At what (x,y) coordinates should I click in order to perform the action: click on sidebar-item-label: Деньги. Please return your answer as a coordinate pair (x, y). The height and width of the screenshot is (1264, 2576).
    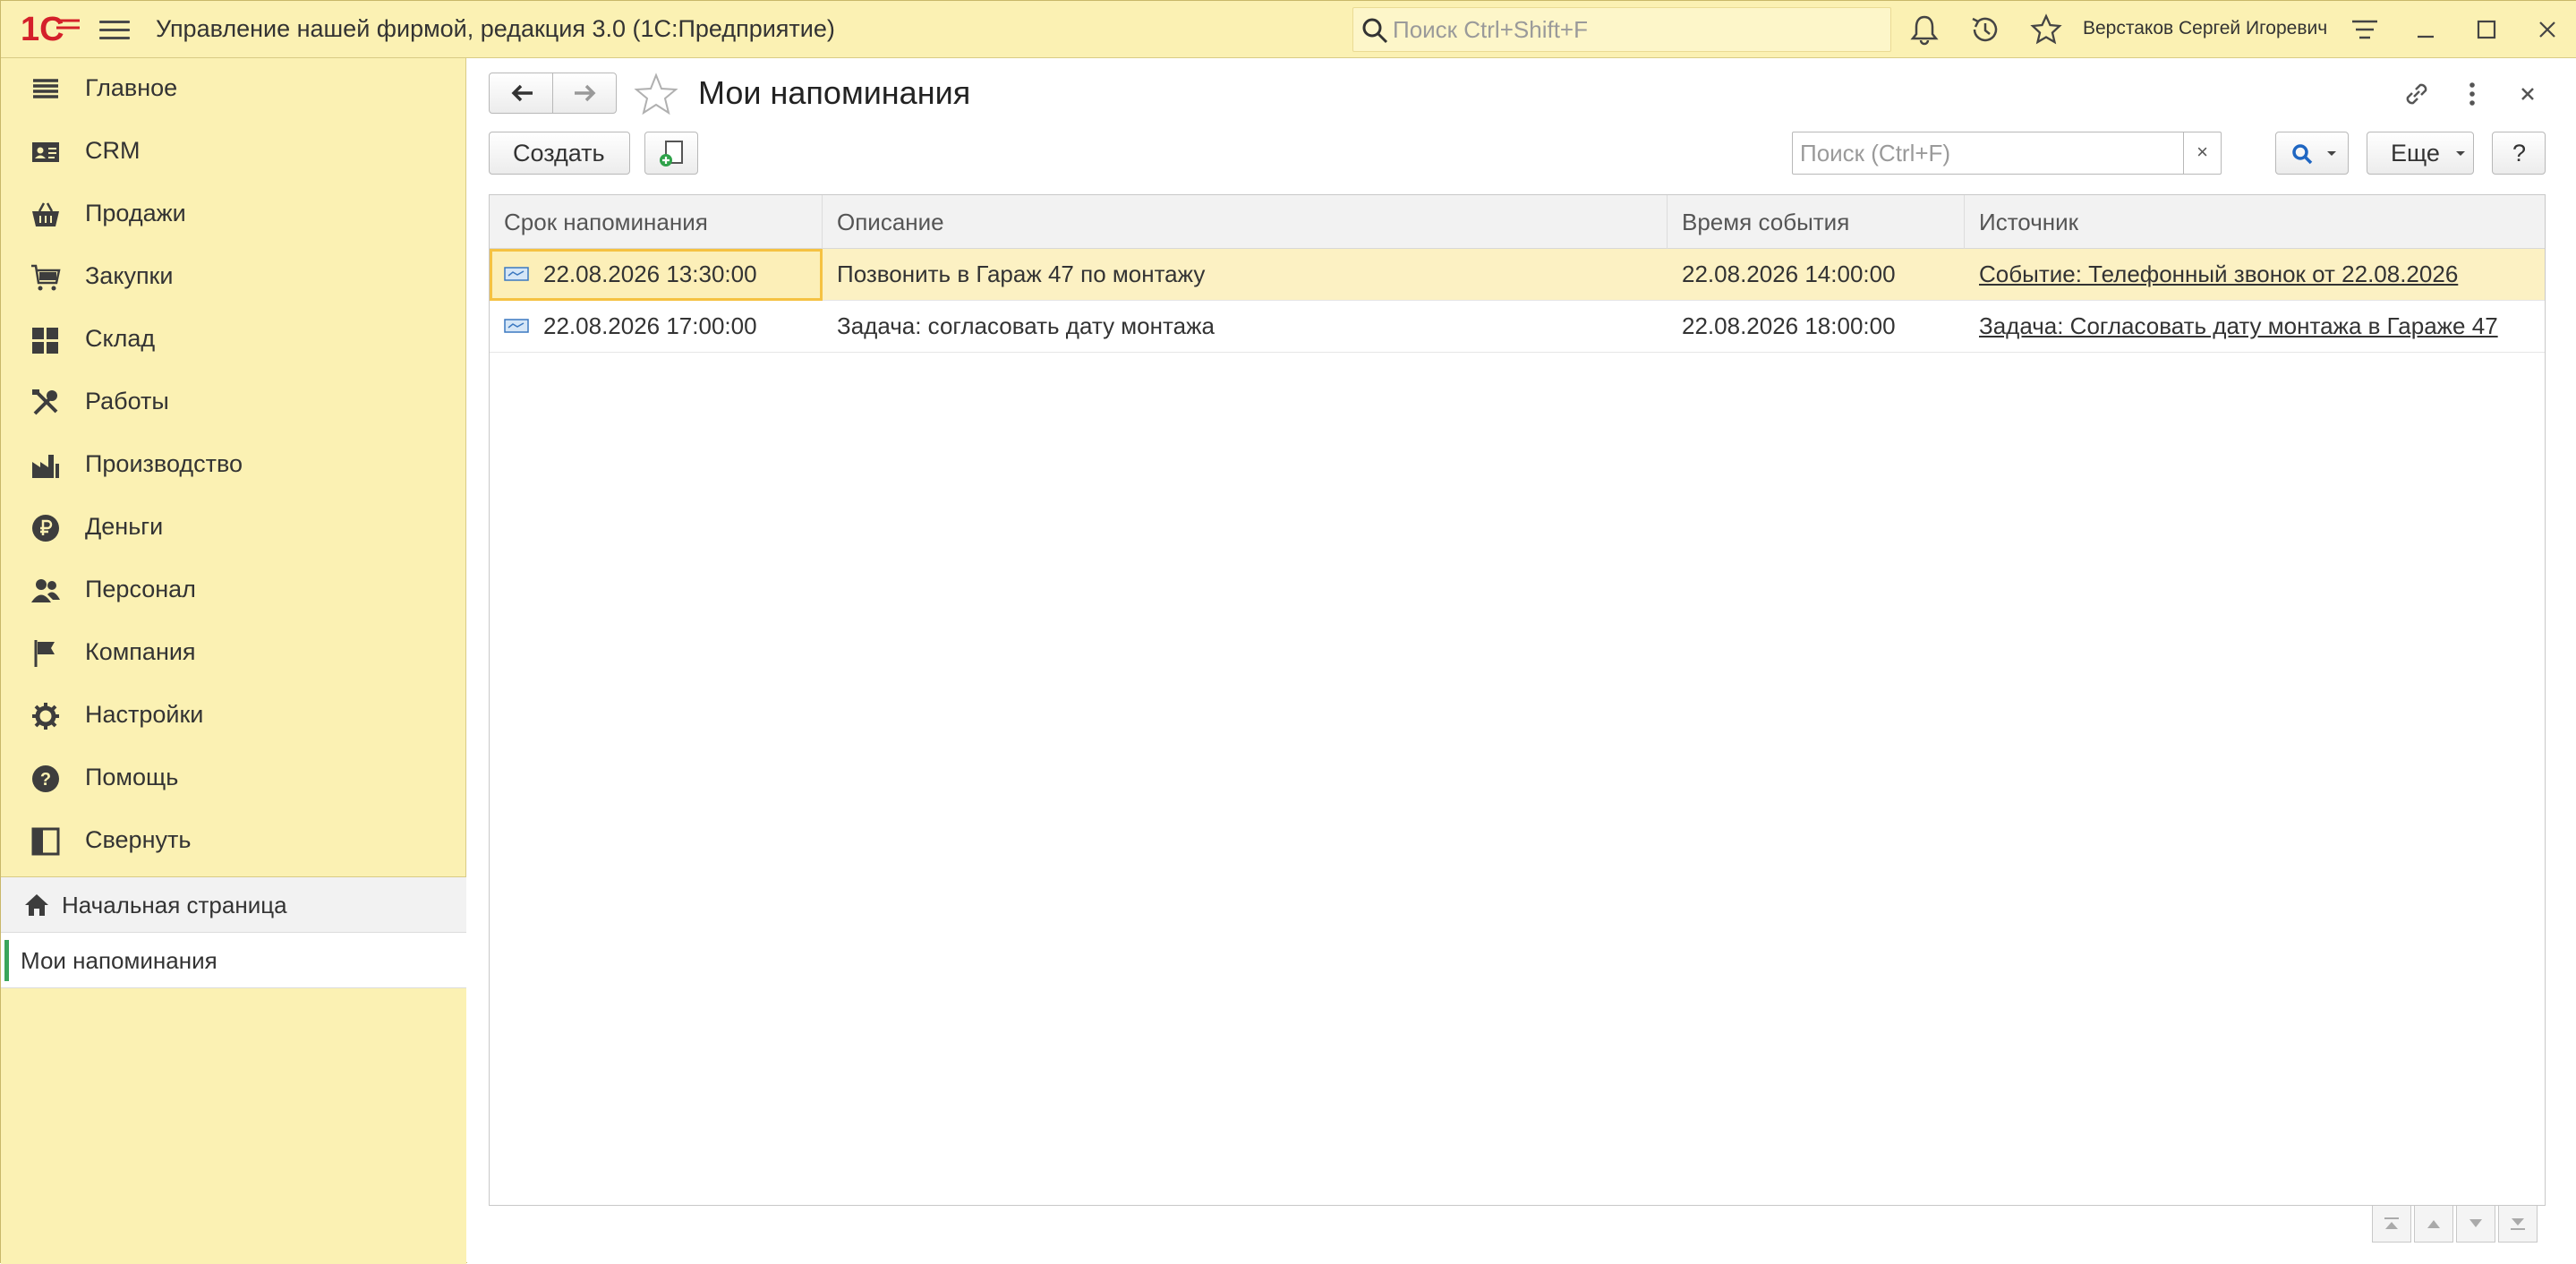
    Looking at the image, I should click on (124, 526).